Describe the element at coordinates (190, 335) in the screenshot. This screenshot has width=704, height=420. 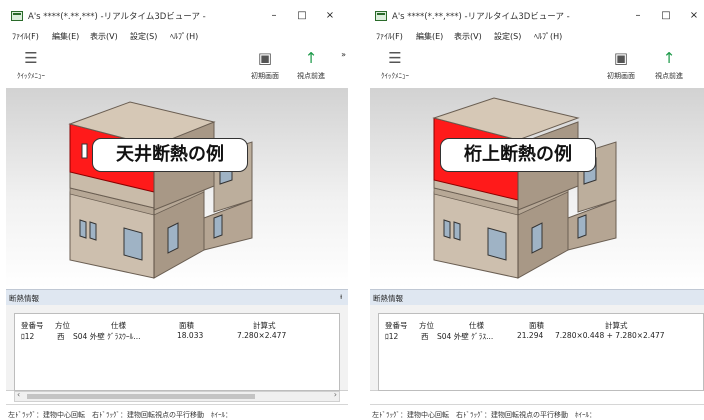
I see `row-area: 18.033` at that location.